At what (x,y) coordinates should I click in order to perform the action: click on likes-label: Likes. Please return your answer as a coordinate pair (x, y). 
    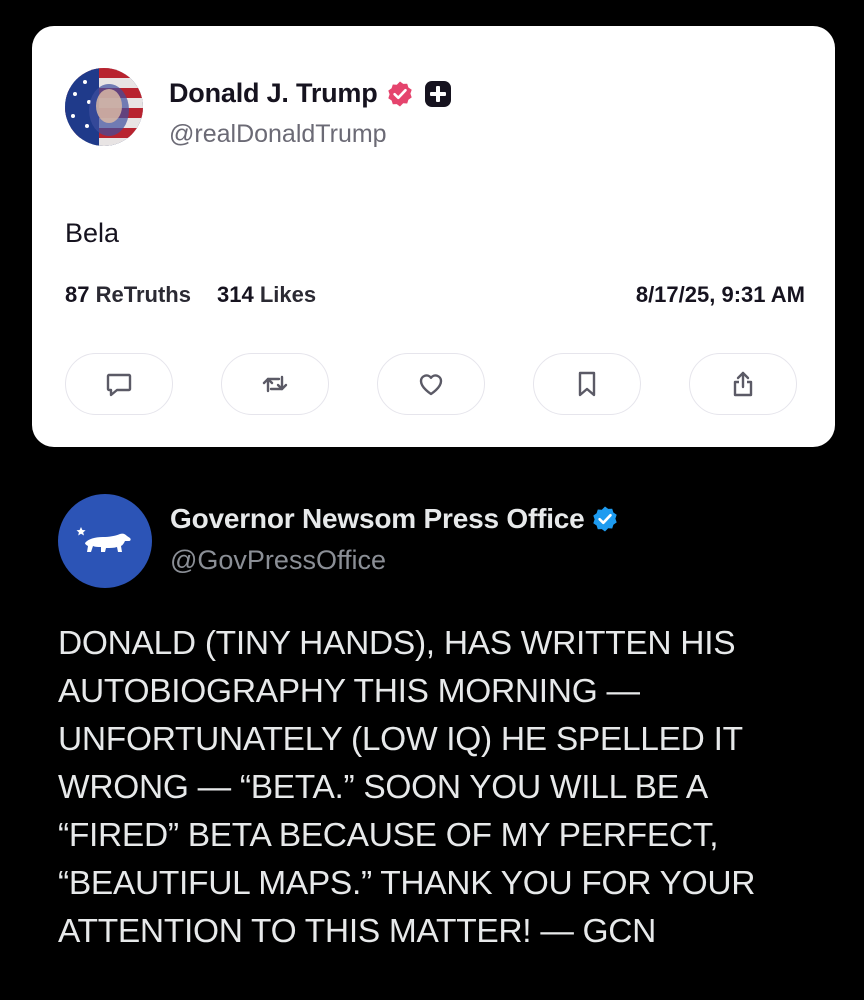
    Looking at the image, I should click on (288, 294).